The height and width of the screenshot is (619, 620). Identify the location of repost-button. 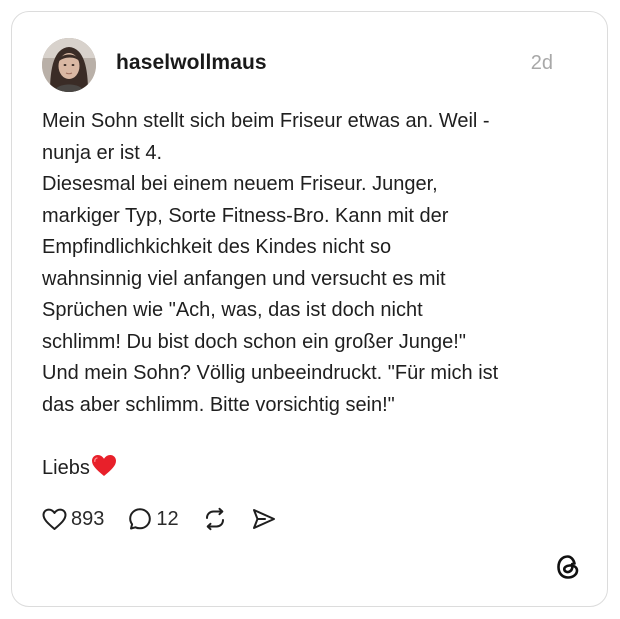
(215, 519).